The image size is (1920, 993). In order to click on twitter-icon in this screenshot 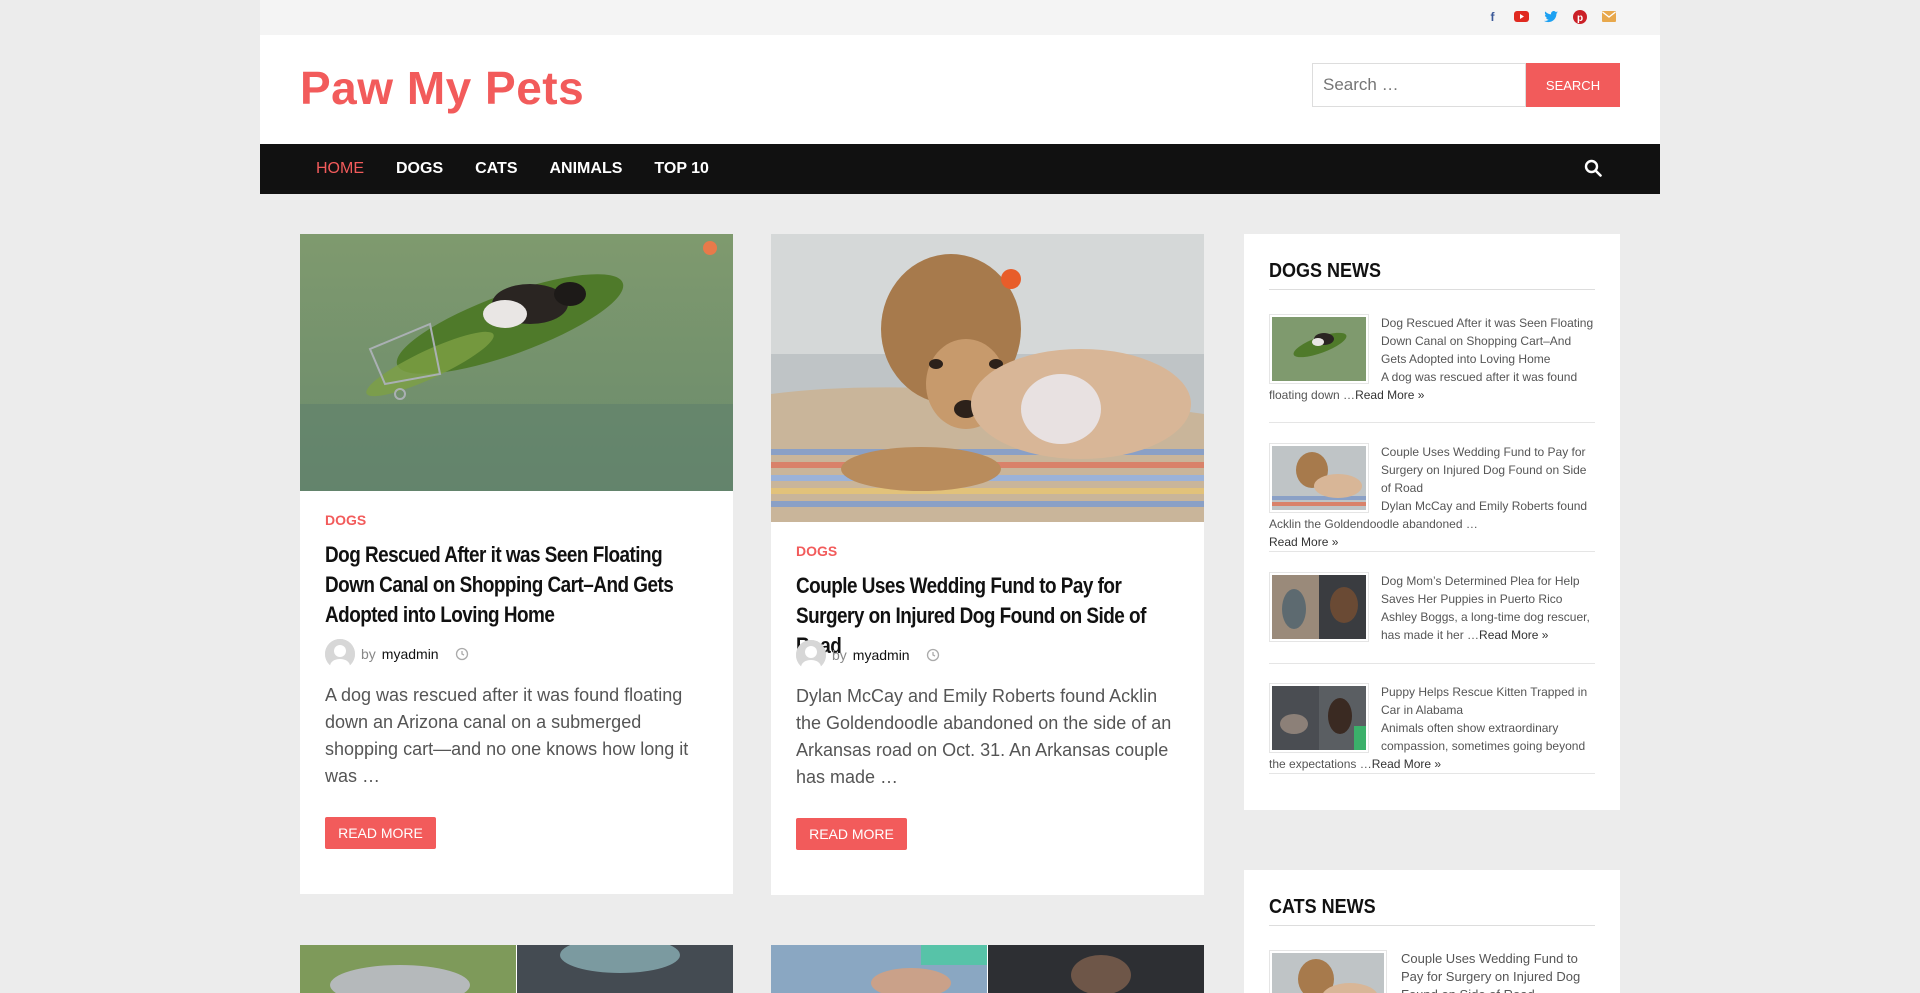, I will do `click(1550, 16)`.